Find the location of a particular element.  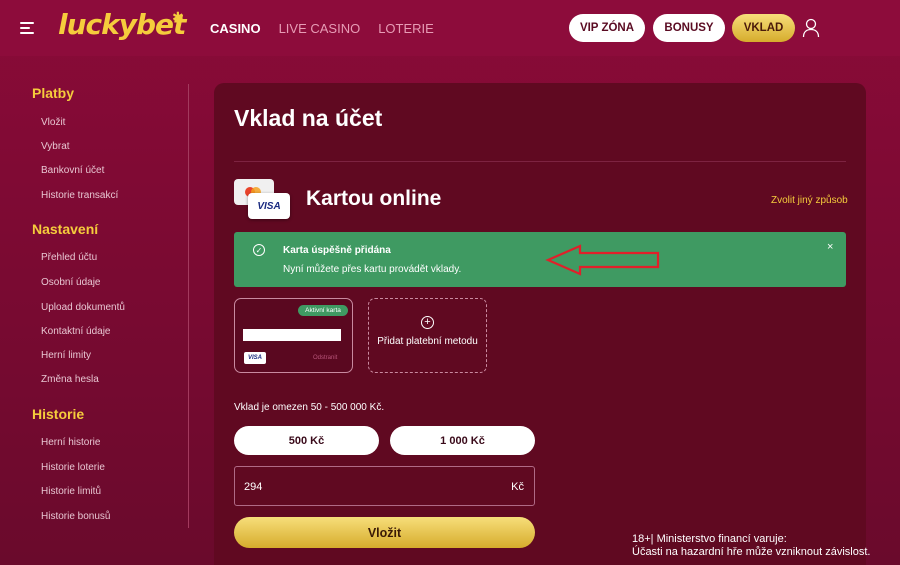

sidebar-item-prehled-uctu: Přehled účtu is located at coordinates (69, 257).